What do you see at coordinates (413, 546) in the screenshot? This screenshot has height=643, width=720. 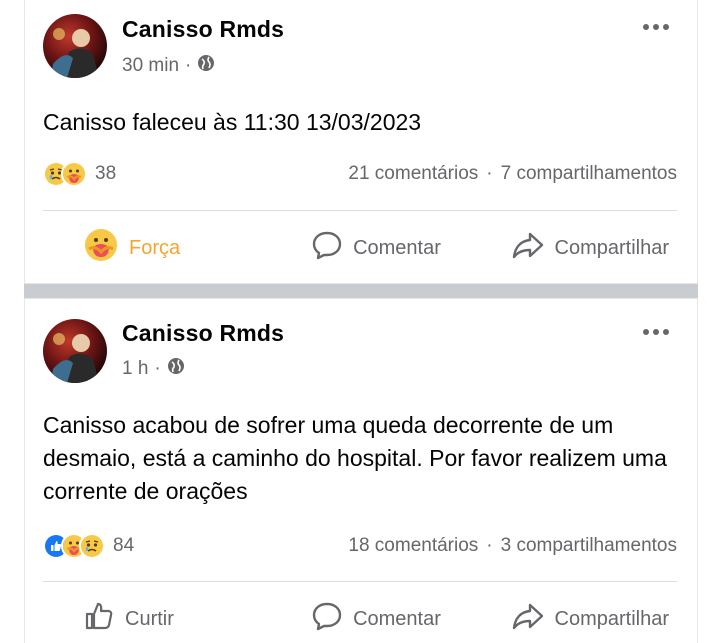 I see `comments-count: 18 comentários` at bounding box center [413, 546].